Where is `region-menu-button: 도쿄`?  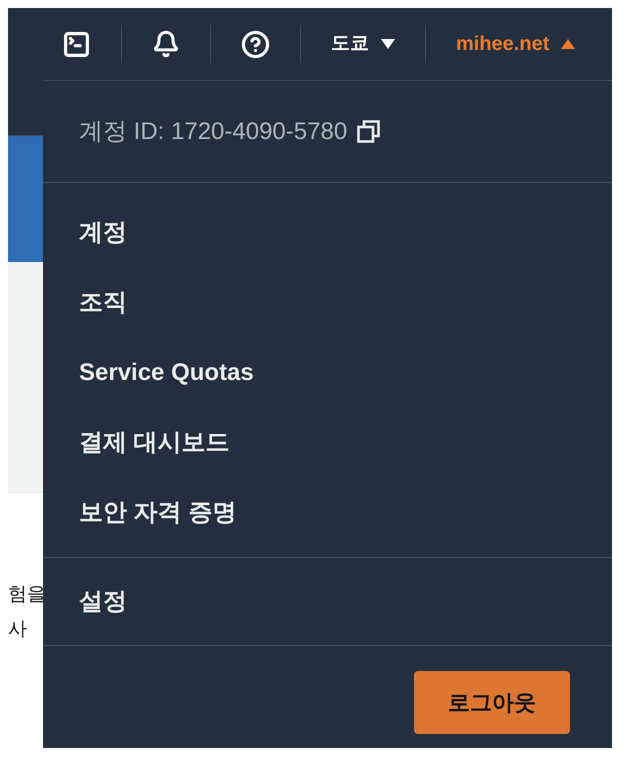 region-menu-button: 도쿄 is located at coordinates (363, 44).